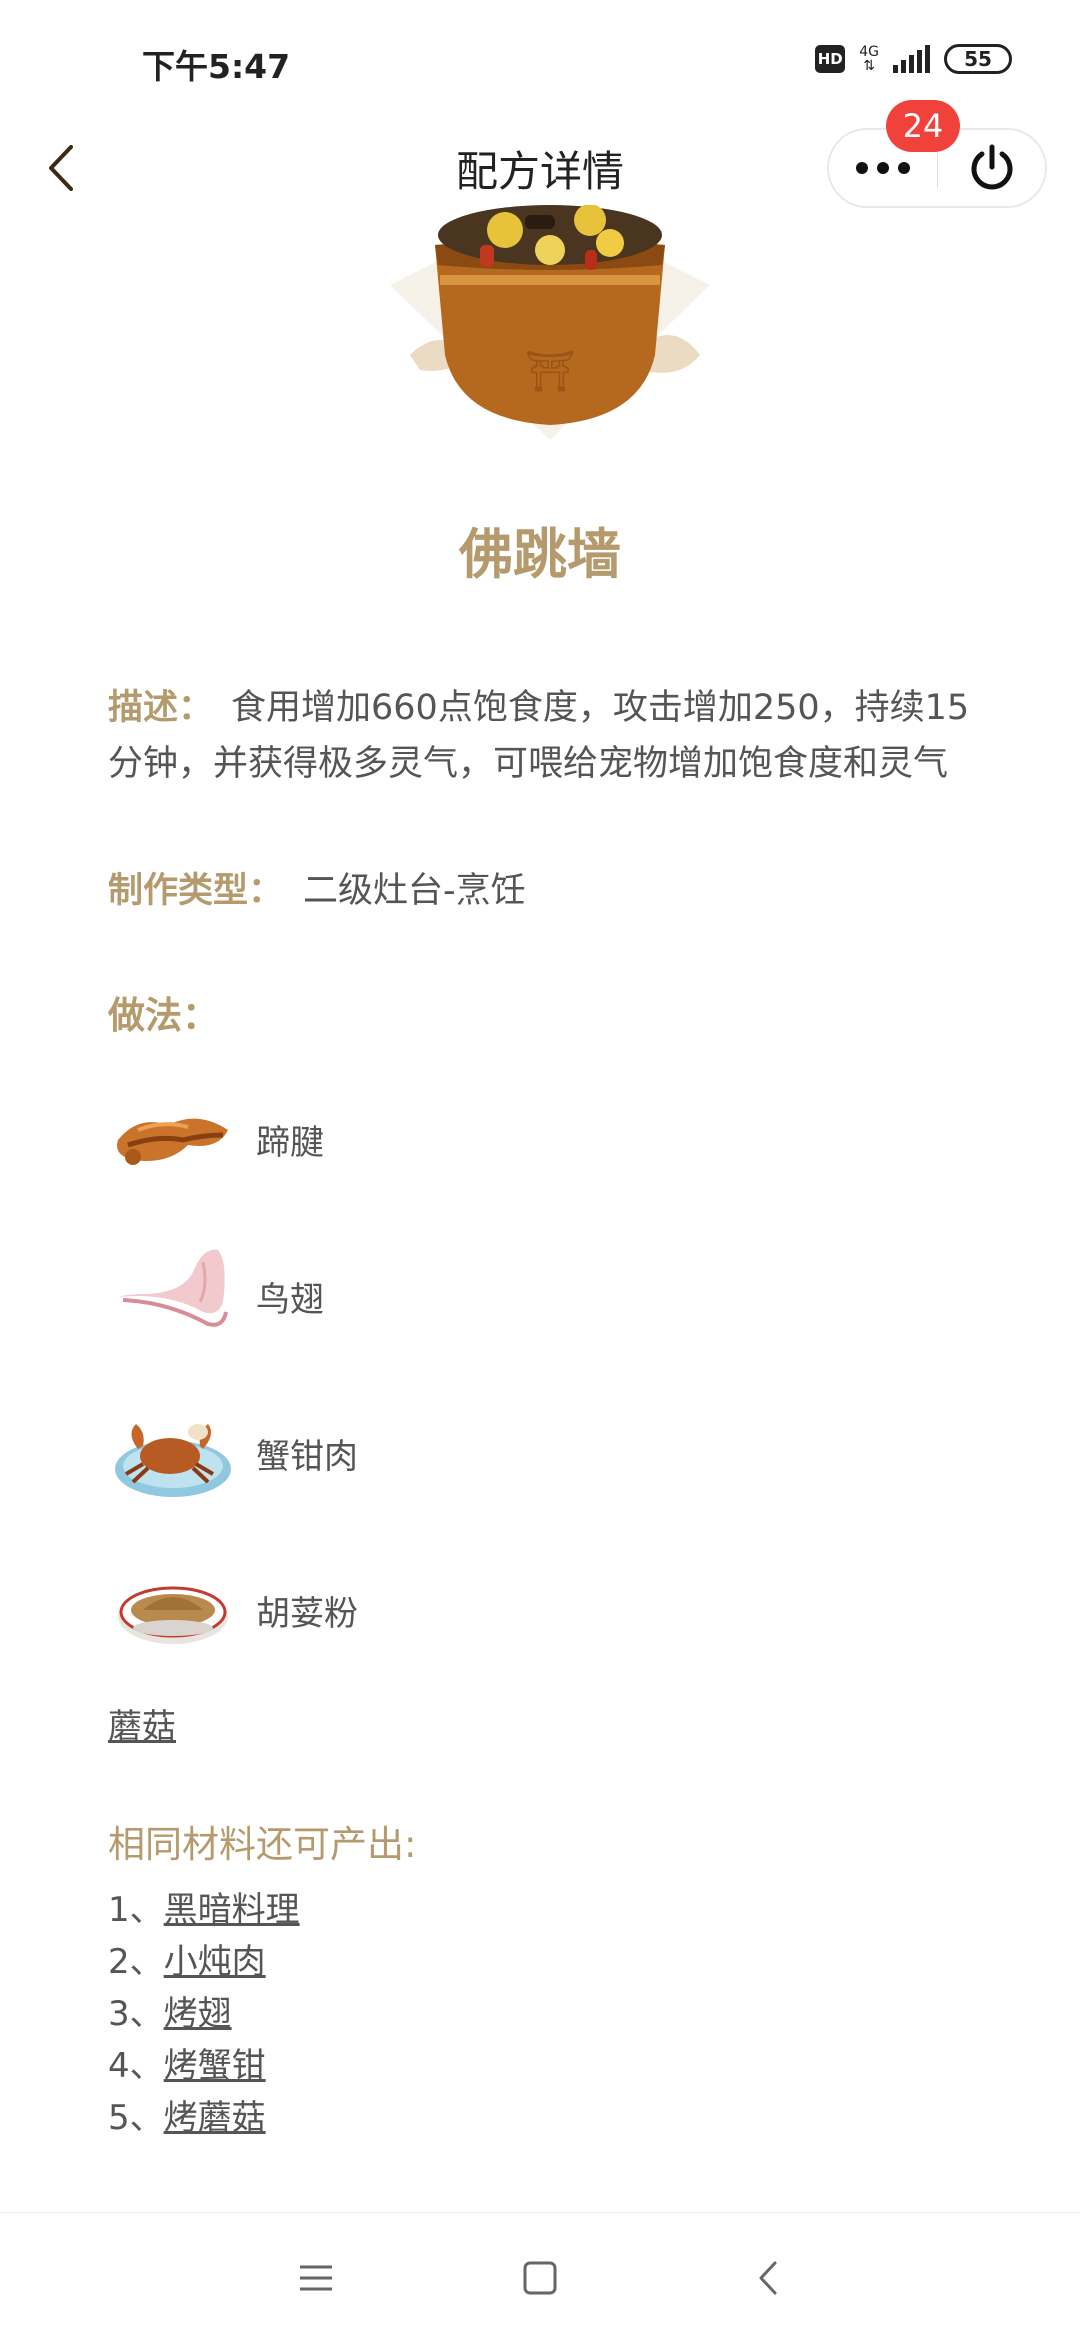 The image size is (1080, 2340). What do you see at coordinates (136, 1962) in the screenshot?
I see `list-index: 2、` at bounding box center [136, 1962].